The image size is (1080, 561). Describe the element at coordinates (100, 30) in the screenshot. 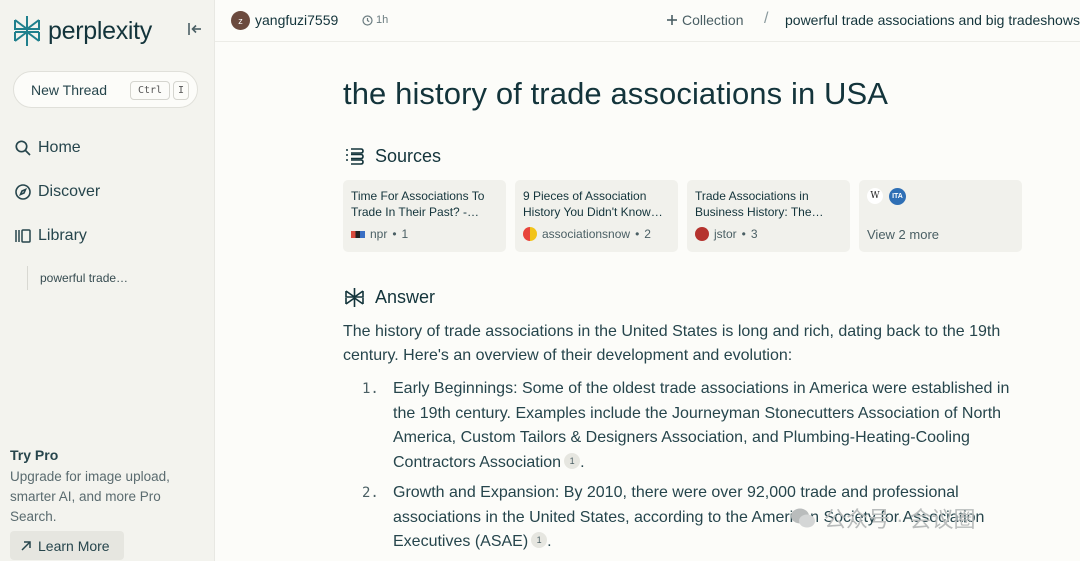

I see `logo-text: perplexity` at that location.